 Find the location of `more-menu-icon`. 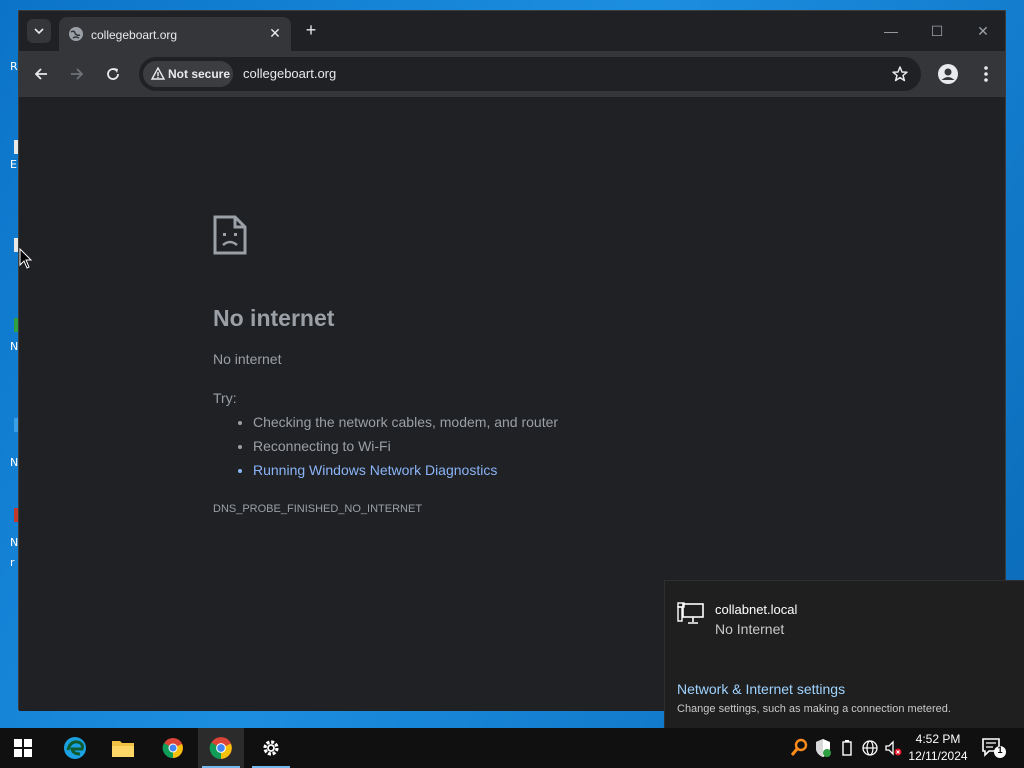

more-menu-icon is located at coordinates (986, 74).